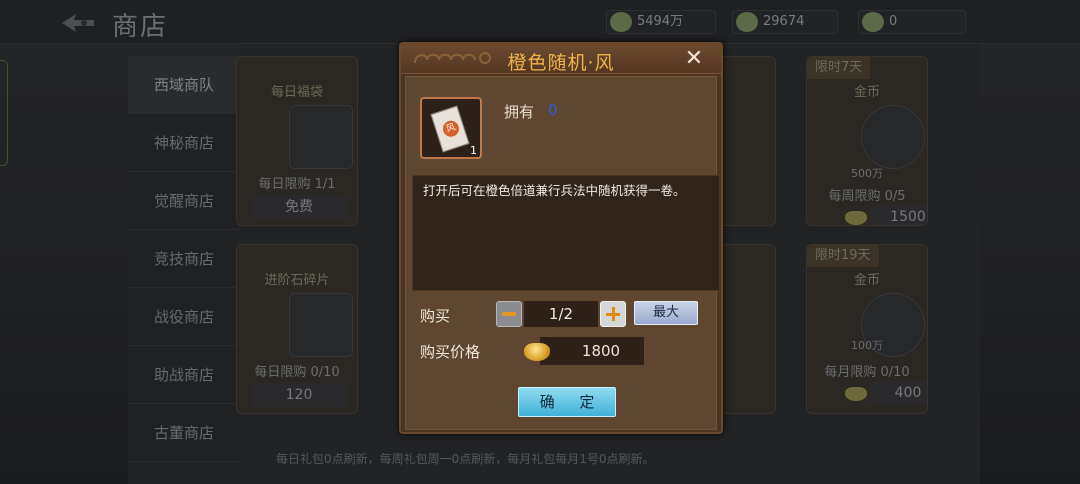  Describe the element at coordinates (296, 92) in the screenshot. I see `card-name: 每日福袋` at that location.